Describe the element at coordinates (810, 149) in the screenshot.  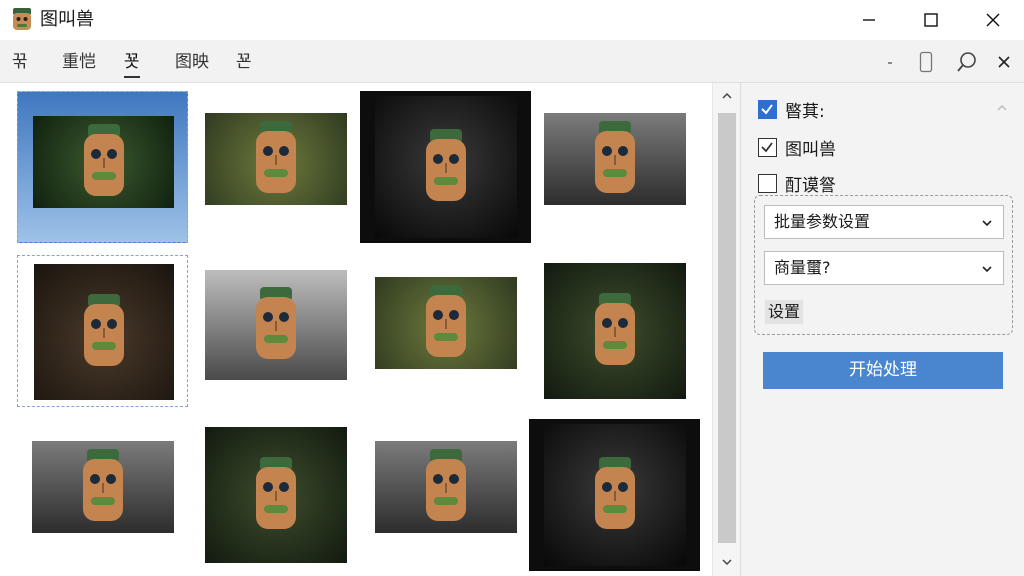
I see `checkbox-label: 图叫兽` at that location.